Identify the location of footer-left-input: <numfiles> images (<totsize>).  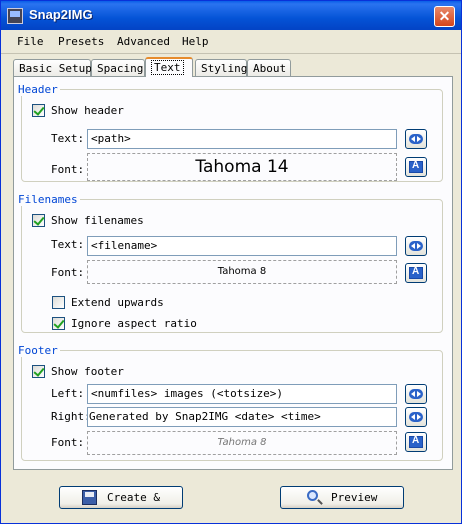
(242, 394).